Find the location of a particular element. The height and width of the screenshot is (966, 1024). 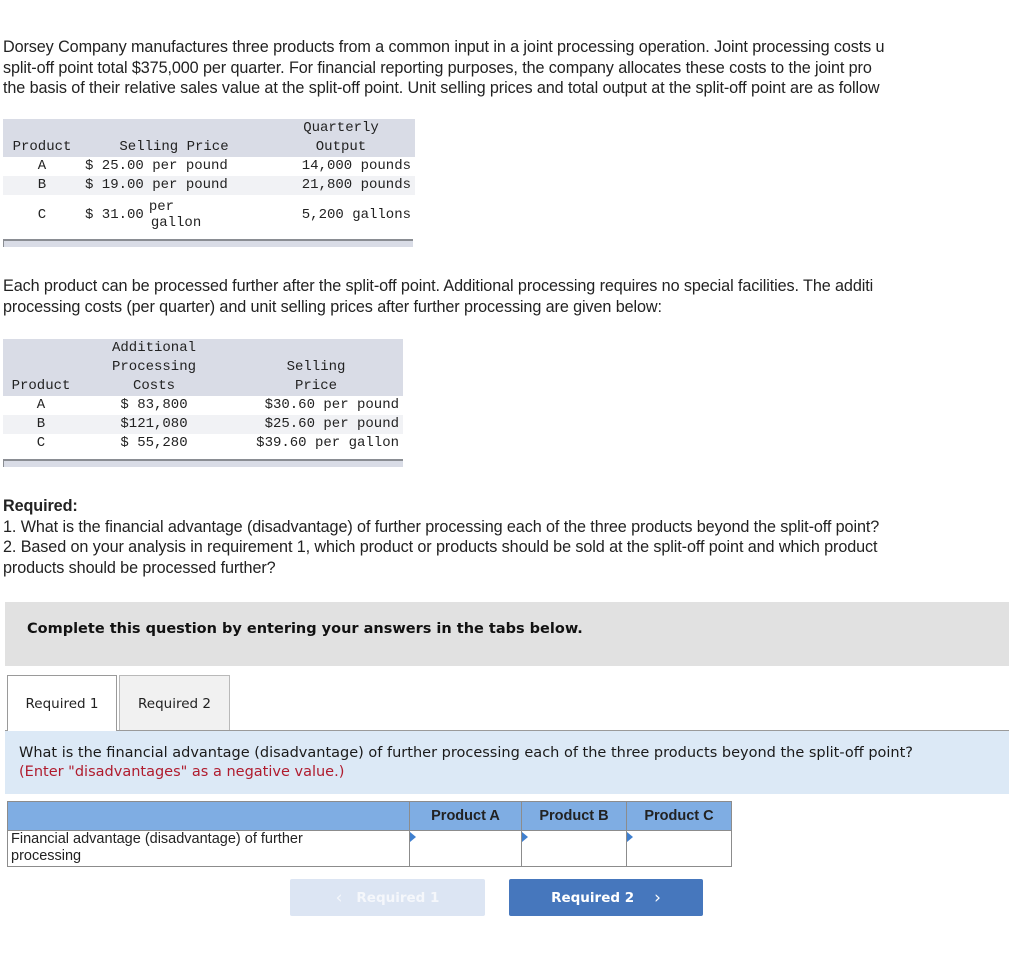

header-blank is located at coordinates (208, 816).